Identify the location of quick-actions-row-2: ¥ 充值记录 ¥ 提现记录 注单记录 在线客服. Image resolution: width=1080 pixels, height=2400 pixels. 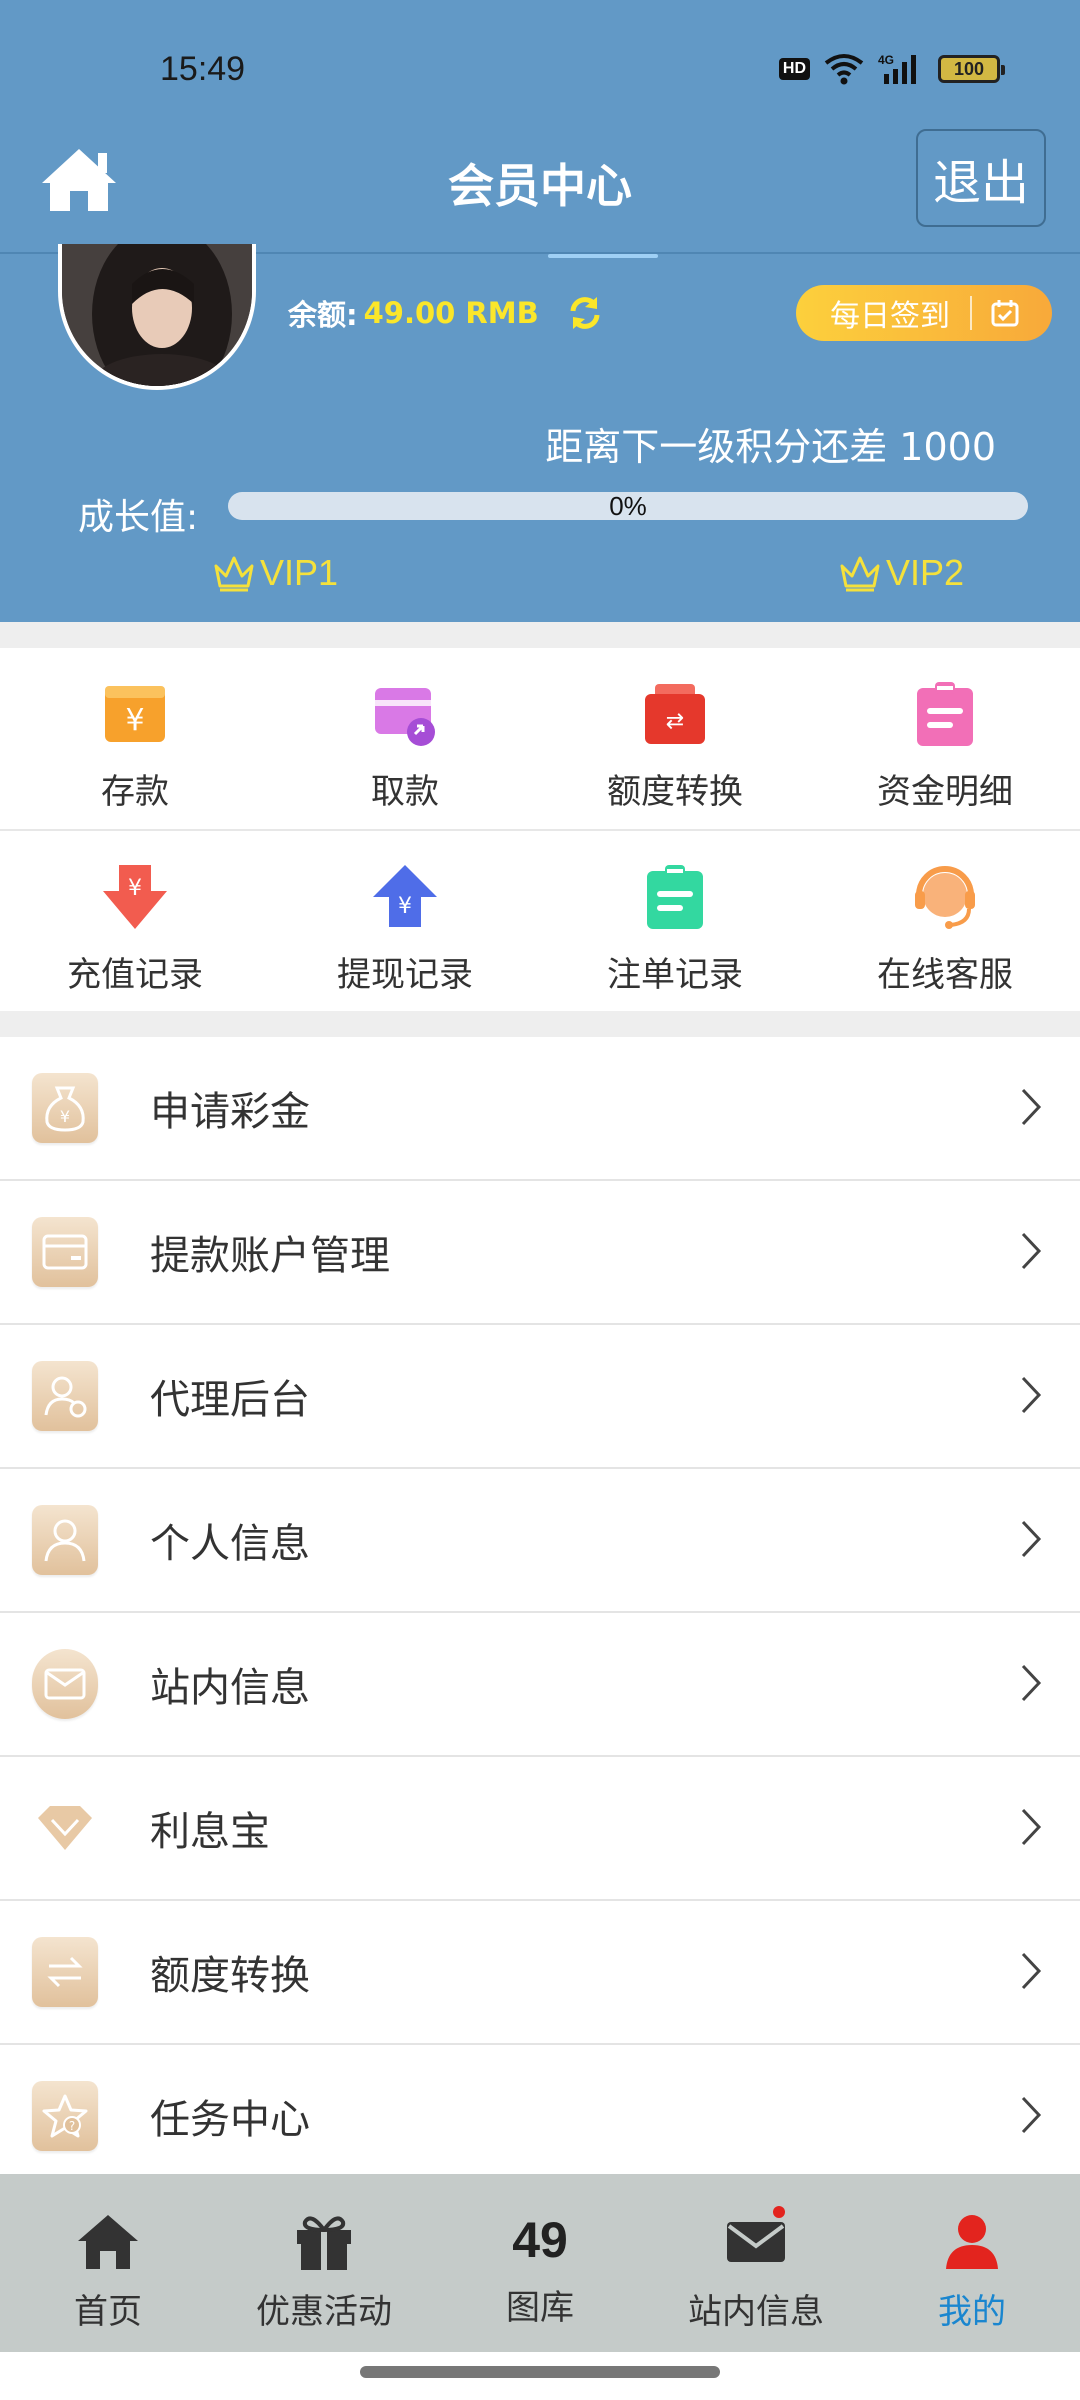
(540, 921).